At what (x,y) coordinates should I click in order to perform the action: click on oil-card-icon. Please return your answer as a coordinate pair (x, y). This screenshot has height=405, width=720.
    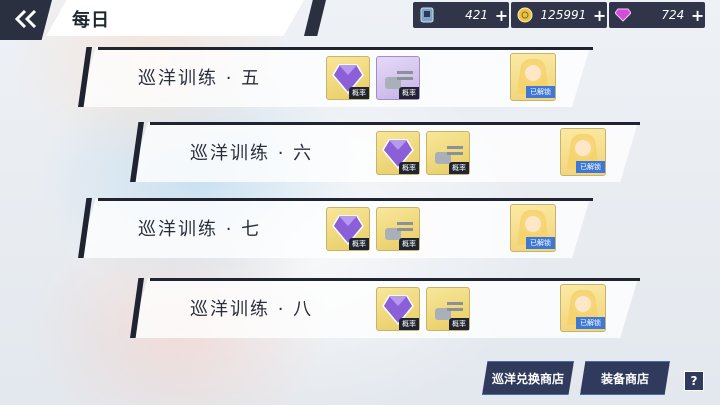
    Looking at the image, I should click on (426, 15).